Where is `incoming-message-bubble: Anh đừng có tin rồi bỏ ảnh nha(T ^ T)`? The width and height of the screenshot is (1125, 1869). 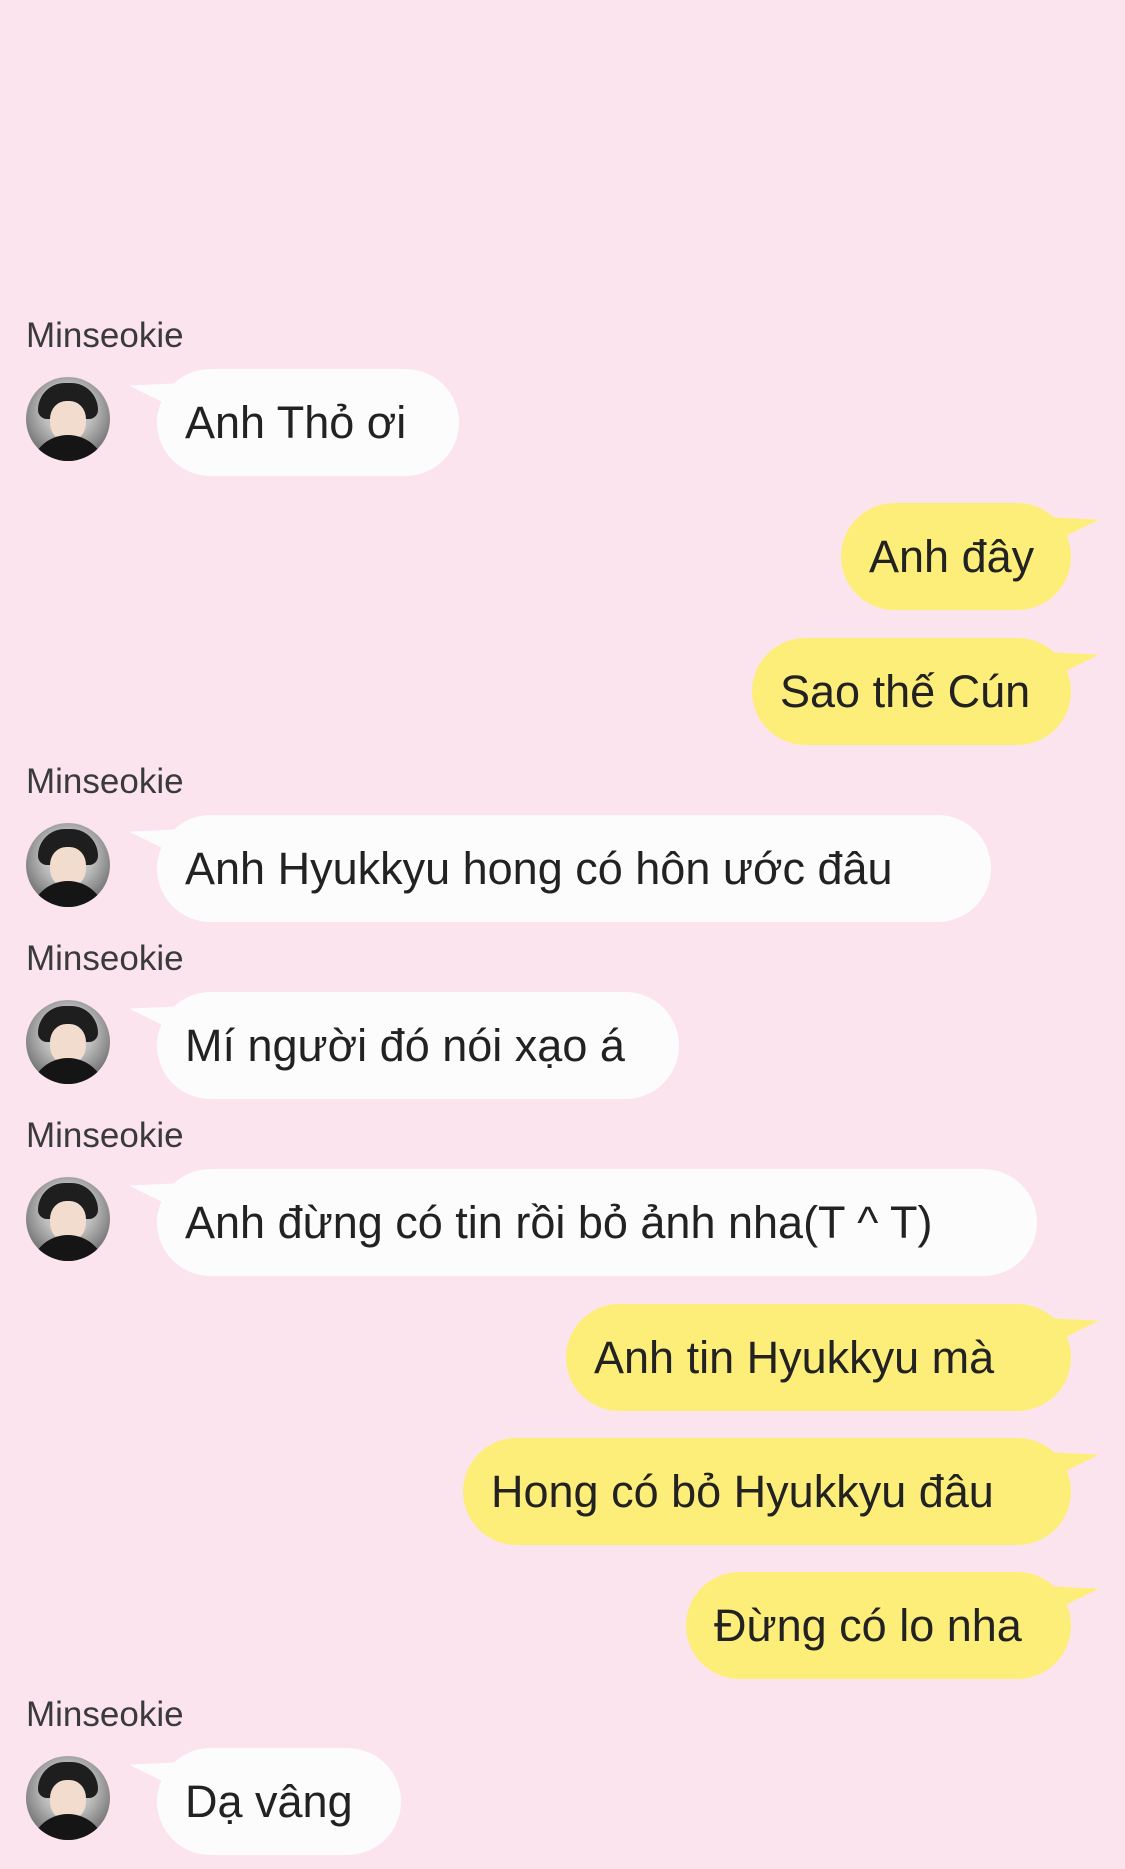 incoming-message-bubble: Anh đừng có tin rồi bỏ ảnh nha(T ^ T) is located at coordinates (597, 1222).